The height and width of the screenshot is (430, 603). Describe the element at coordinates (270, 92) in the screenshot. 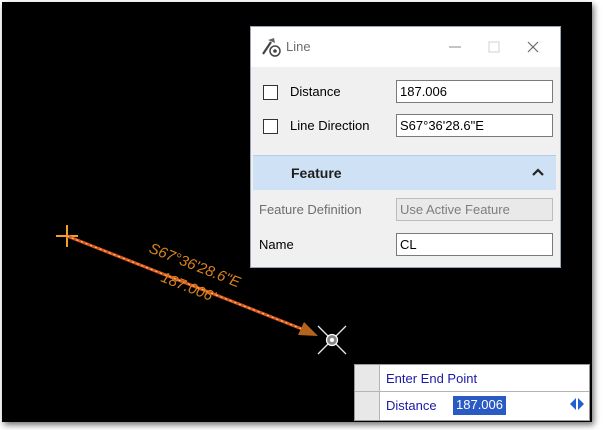

I see `distance-checkbox` at that location.